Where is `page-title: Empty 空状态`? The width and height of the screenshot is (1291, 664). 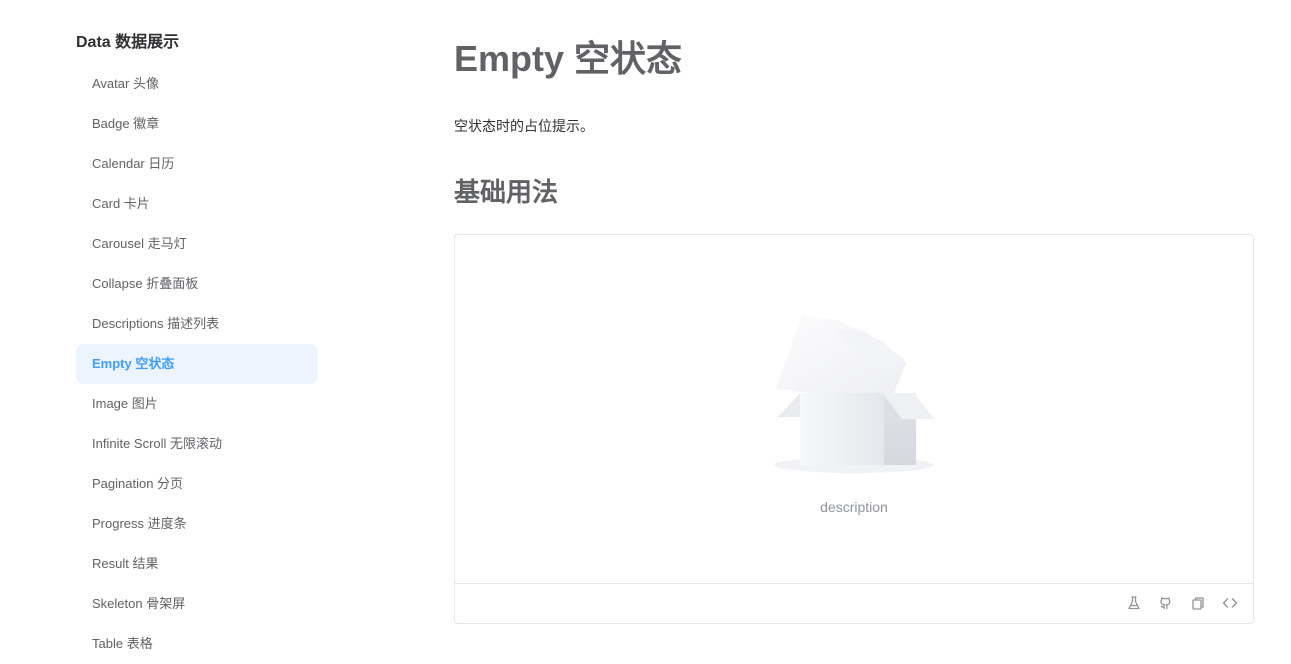 page-title: Empty 空状态 is located at coordinates (568, 58).